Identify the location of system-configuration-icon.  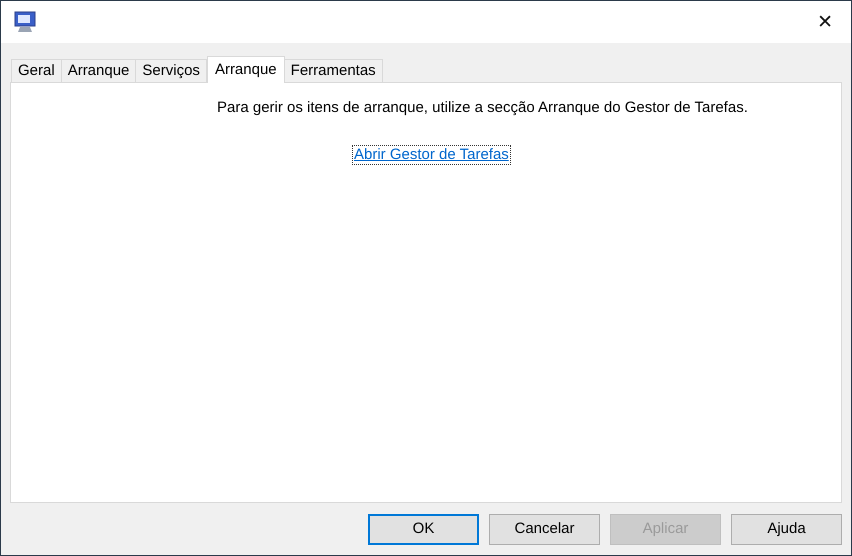
(25, 22).